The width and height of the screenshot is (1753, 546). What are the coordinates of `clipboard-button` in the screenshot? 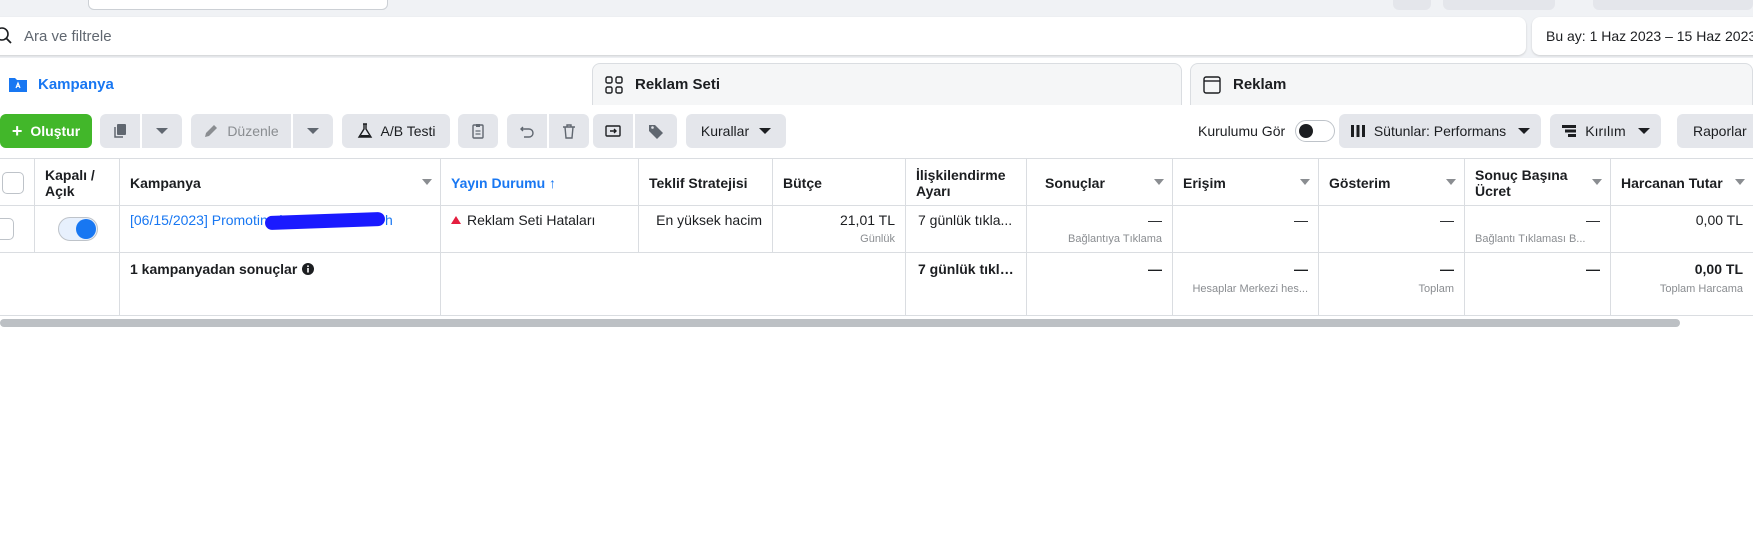 It's located at (478, 131).